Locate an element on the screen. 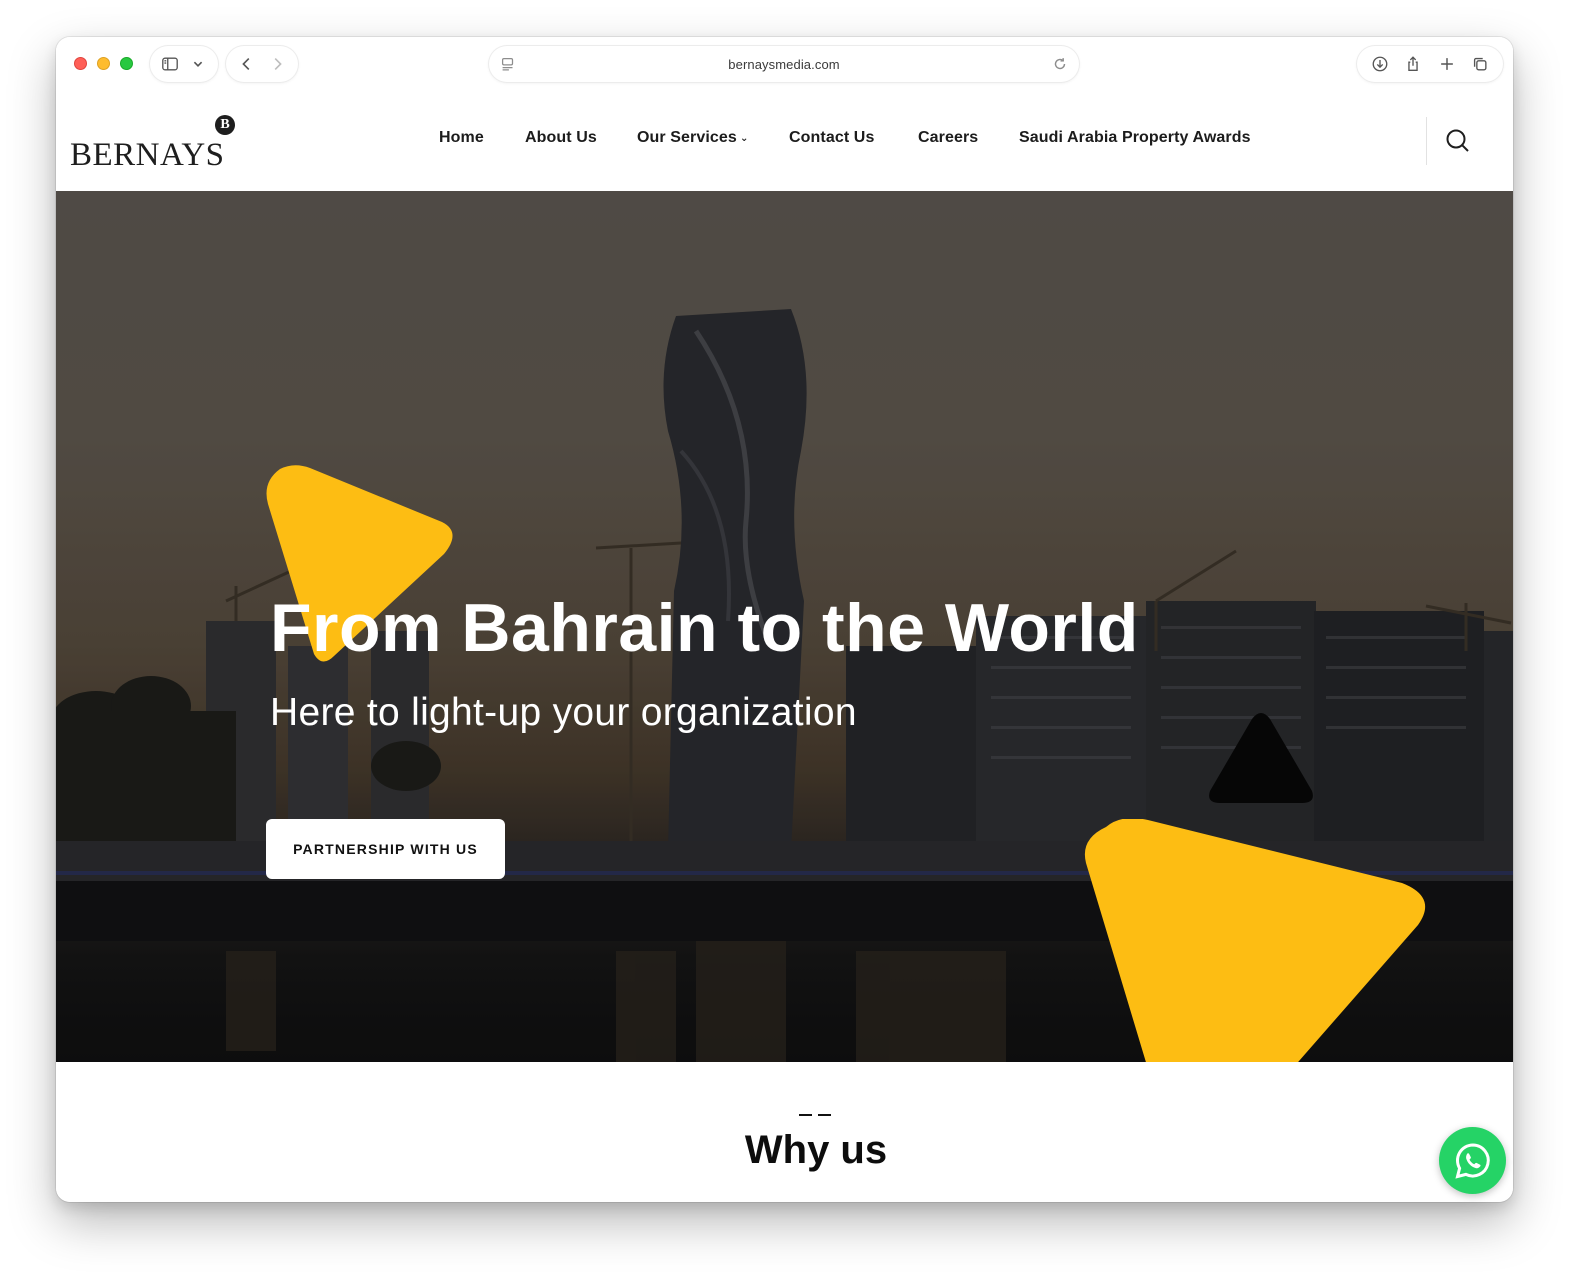 This screenshot has height=1288, width=1584. bernays-logo: BERNAYS B is located at coordinates (155, 144).